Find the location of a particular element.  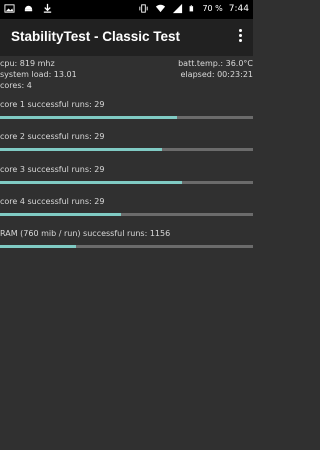

test-label: core 2 successful runs: 29 is located at coordinates (52, 136).